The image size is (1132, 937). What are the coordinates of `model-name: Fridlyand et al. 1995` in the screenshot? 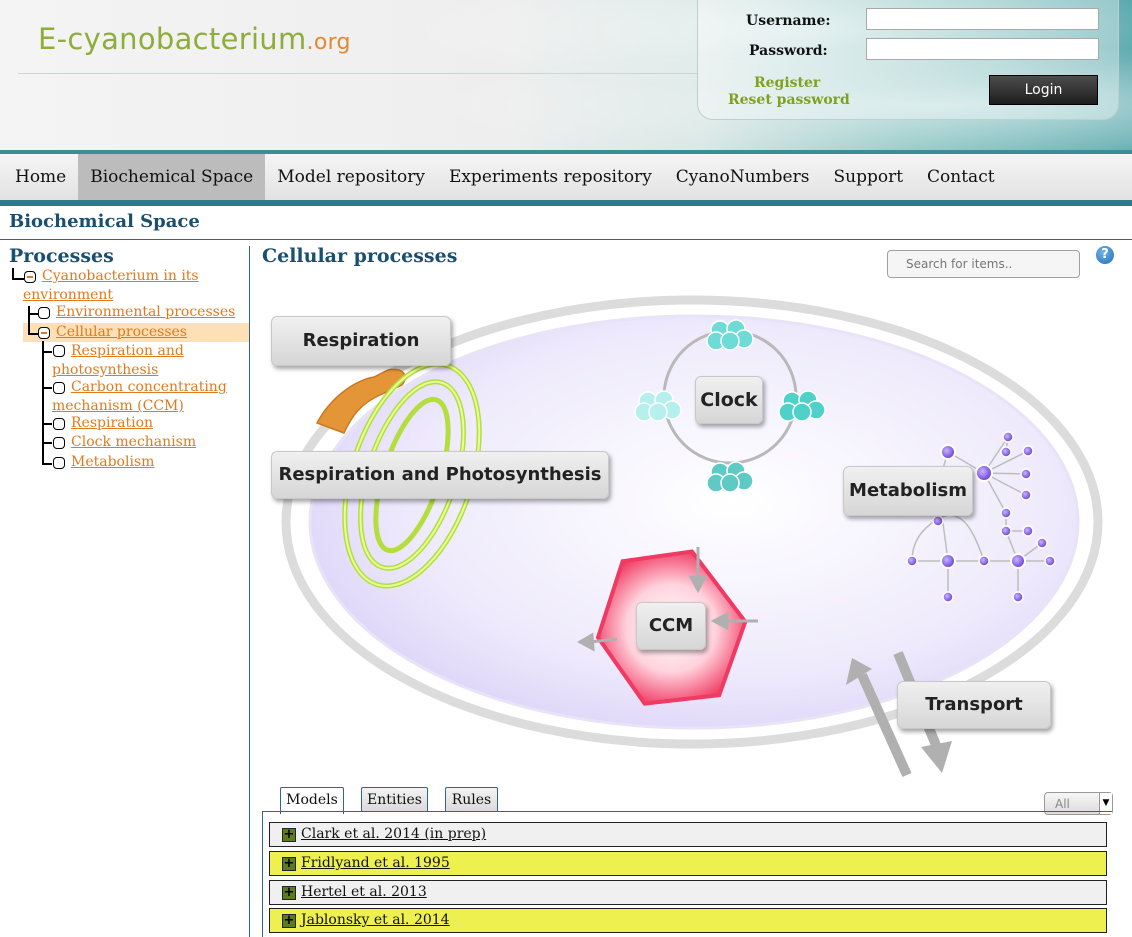 It's located at (375, 863).